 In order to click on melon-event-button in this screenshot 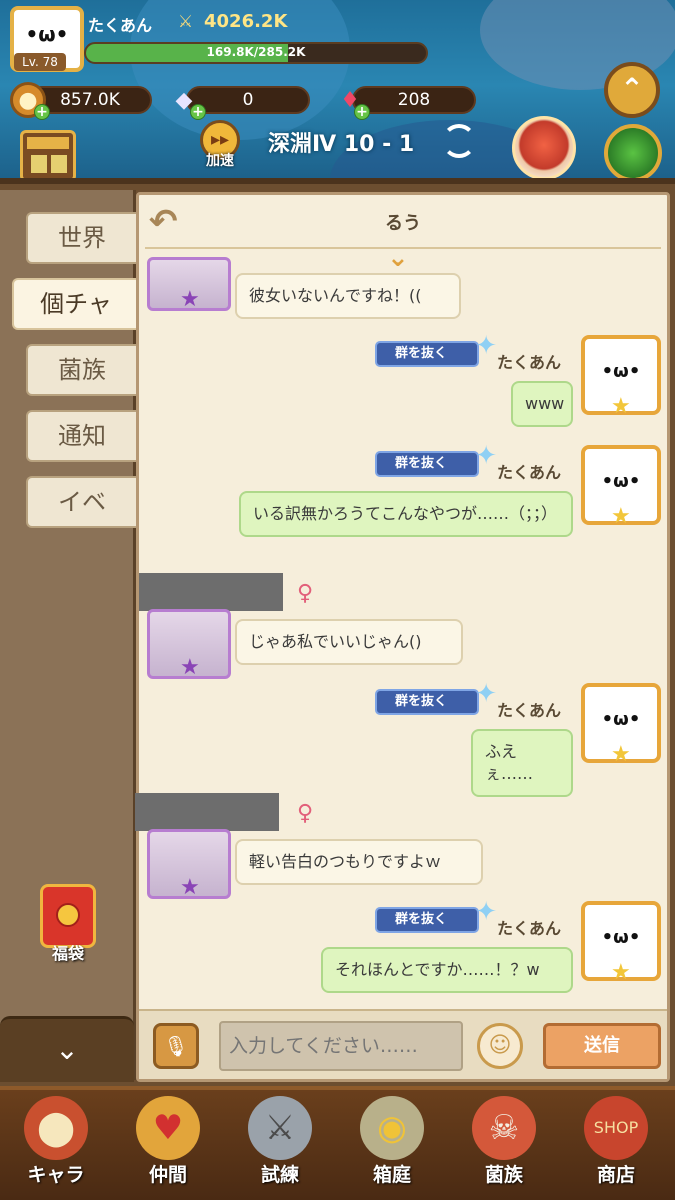, I will do `click(633, 153)`.